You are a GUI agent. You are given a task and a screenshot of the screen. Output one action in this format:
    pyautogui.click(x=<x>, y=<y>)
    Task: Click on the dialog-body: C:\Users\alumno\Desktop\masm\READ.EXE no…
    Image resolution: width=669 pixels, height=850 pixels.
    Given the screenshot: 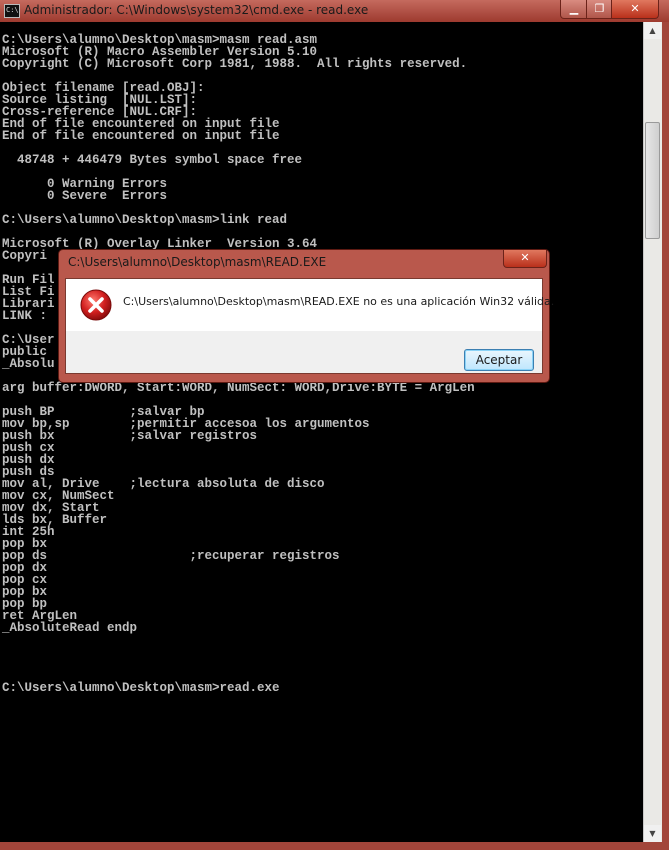 What is the action you would take?
    pyautogui.click(x=309, y=326)
    